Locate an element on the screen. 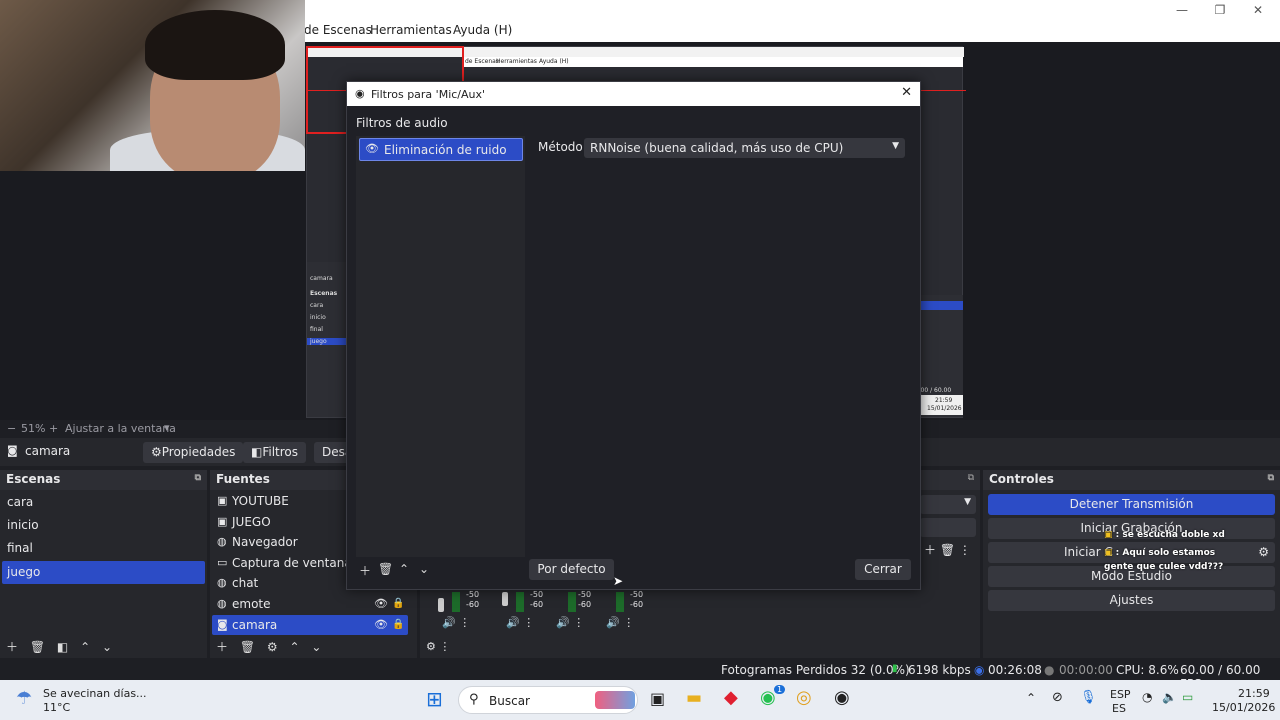 The height and width of the screenshot is (720, 1280). cpu-usage: CPU: 8.6% is located at coordinates (1147, 670).